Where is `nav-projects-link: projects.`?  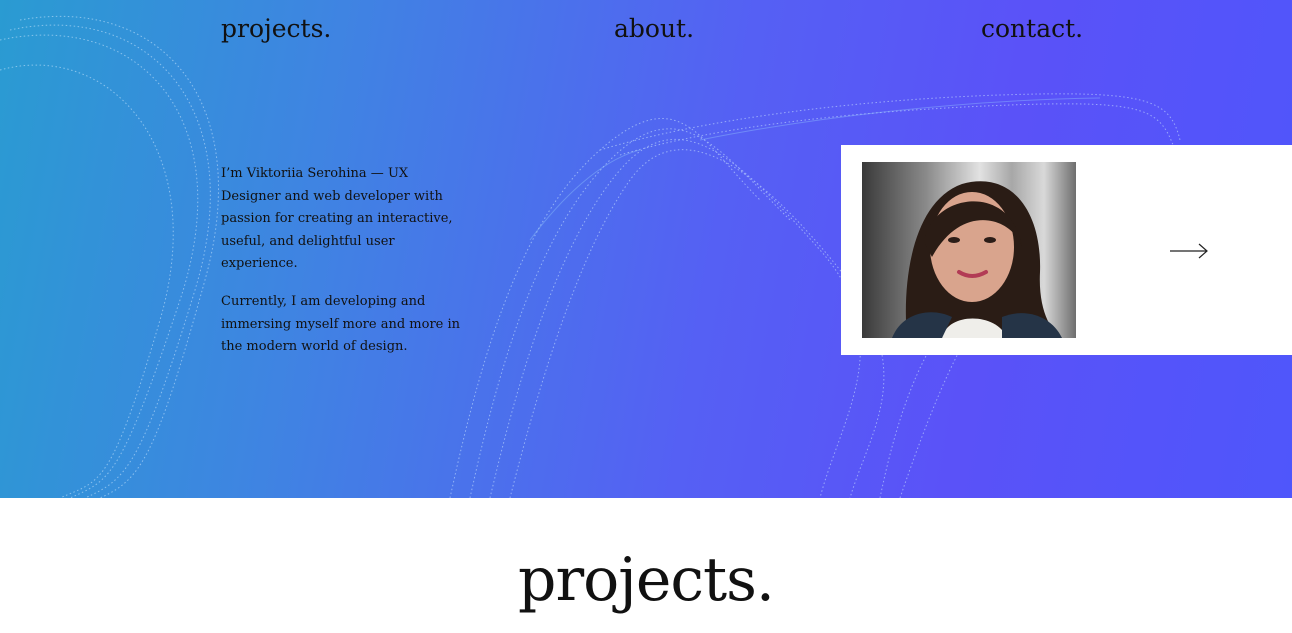
nav-projects-link: projects. is located at coordinates (276, 28).